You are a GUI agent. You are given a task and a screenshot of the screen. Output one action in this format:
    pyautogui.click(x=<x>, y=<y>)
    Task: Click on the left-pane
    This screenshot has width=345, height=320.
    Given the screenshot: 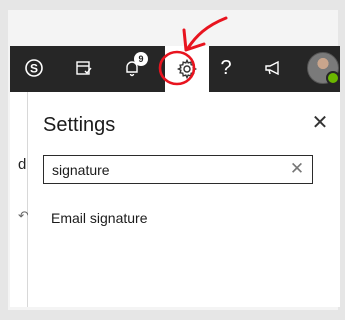 What is the action you would take?
    pyautogui.click(x=19, y=199)
    